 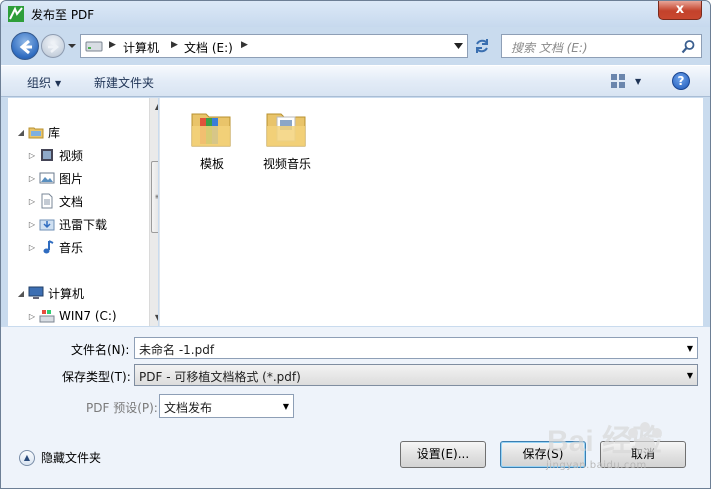 I want to click on command-toolbar: 组织 ▼ 新建文件夹 ▼ ?, so click(x=355, y=81).